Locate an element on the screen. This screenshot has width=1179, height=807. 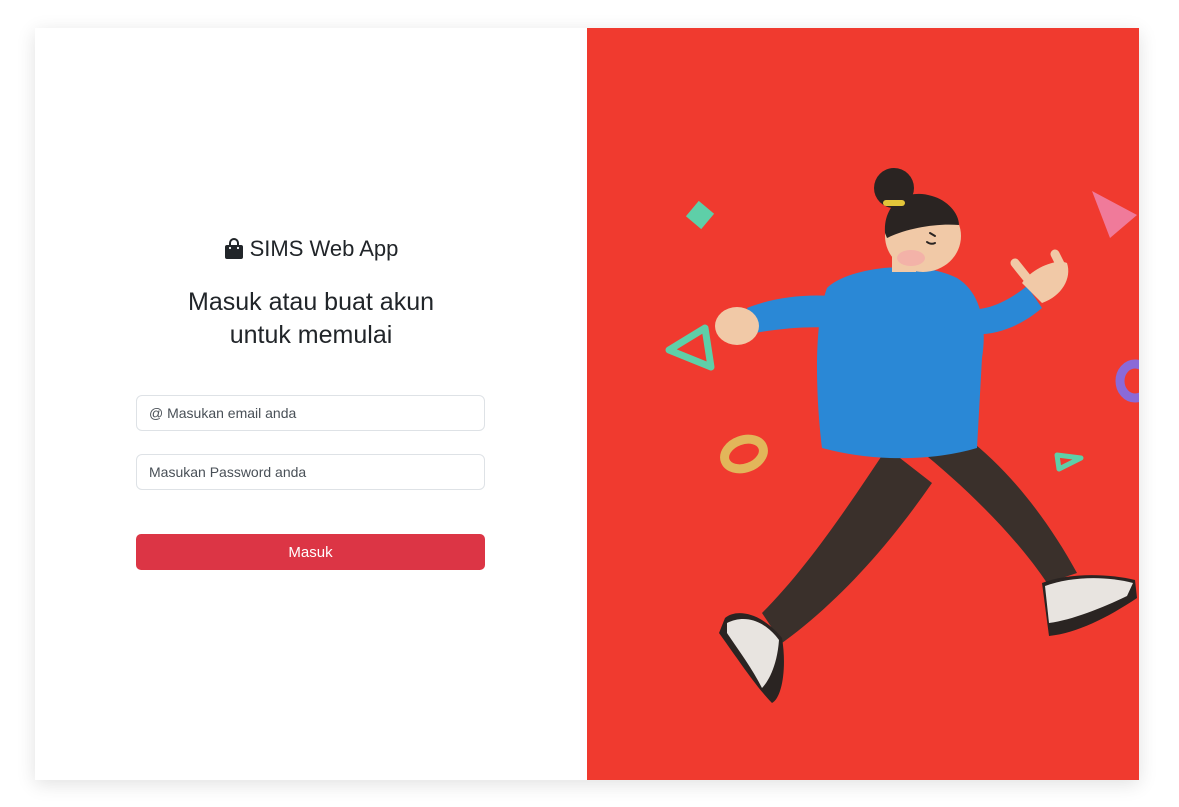
brand: SIMS Web App is located at coordinates (311, 249).